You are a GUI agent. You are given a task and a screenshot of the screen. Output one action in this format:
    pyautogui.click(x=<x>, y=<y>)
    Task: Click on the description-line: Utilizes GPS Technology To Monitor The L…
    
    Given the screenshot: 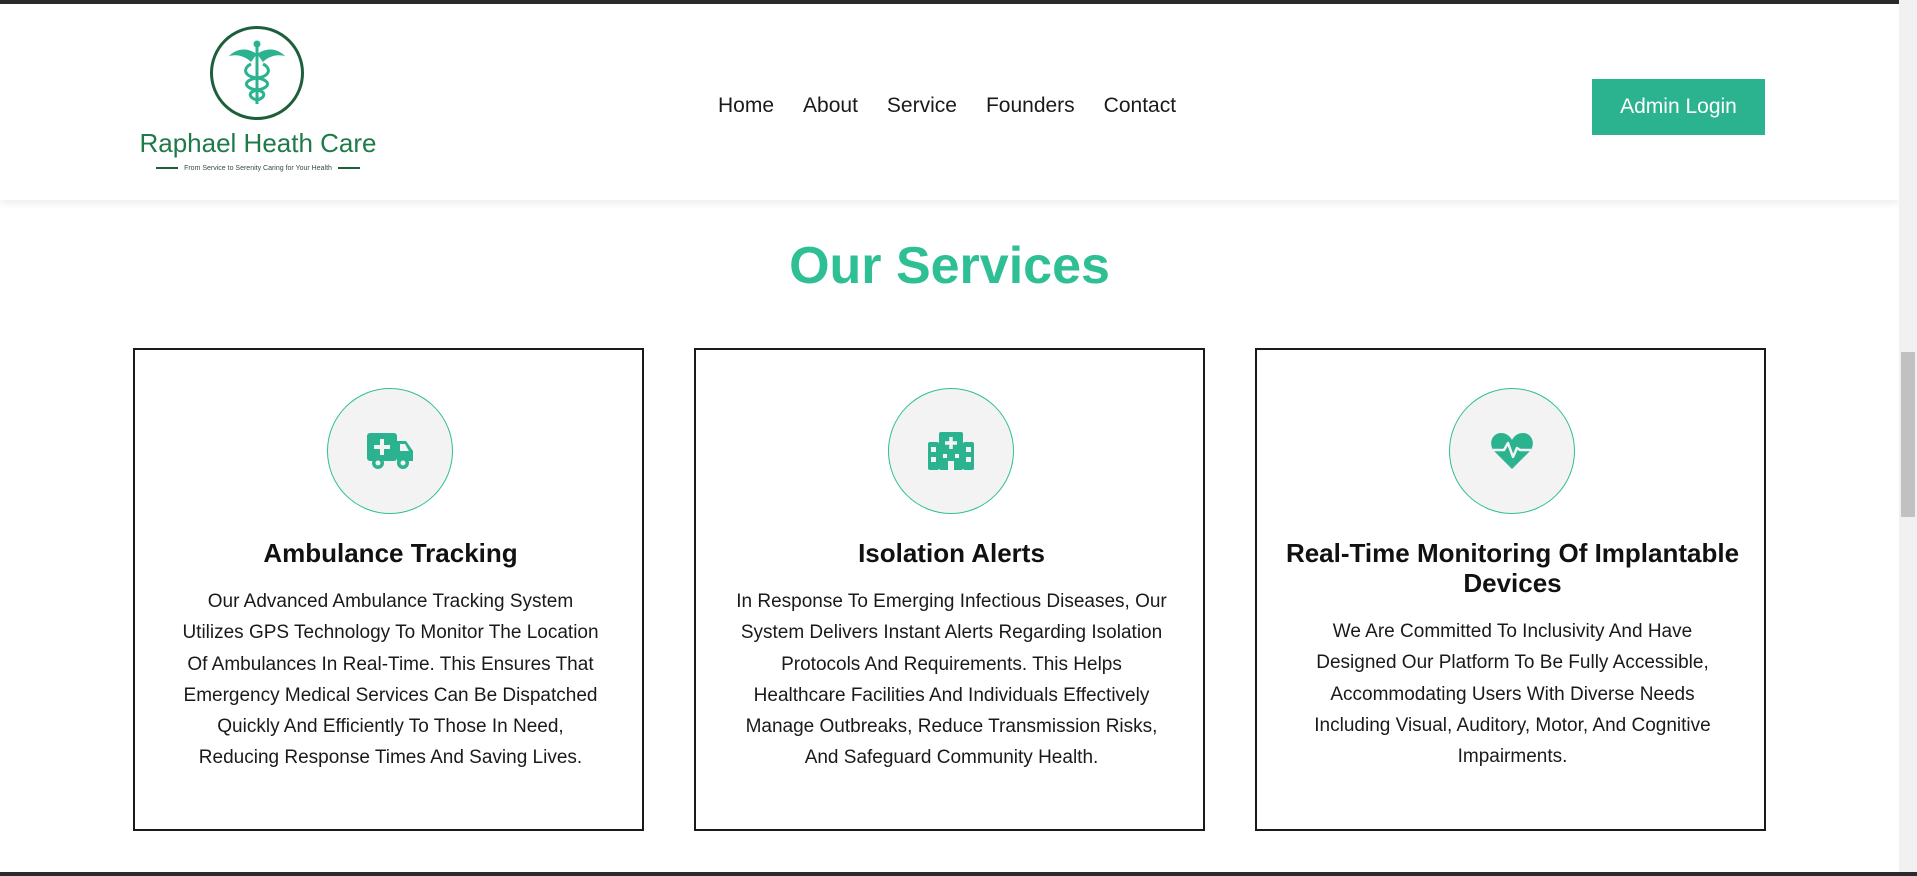 What is the action you would take?
    pyautogui.click(x=390, y=633)
    